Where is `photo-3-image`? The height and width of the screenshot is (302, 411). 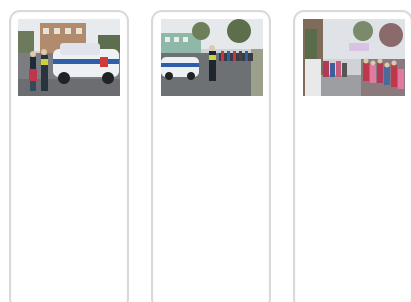
photo-3-image is located at coordinates (354, 57).